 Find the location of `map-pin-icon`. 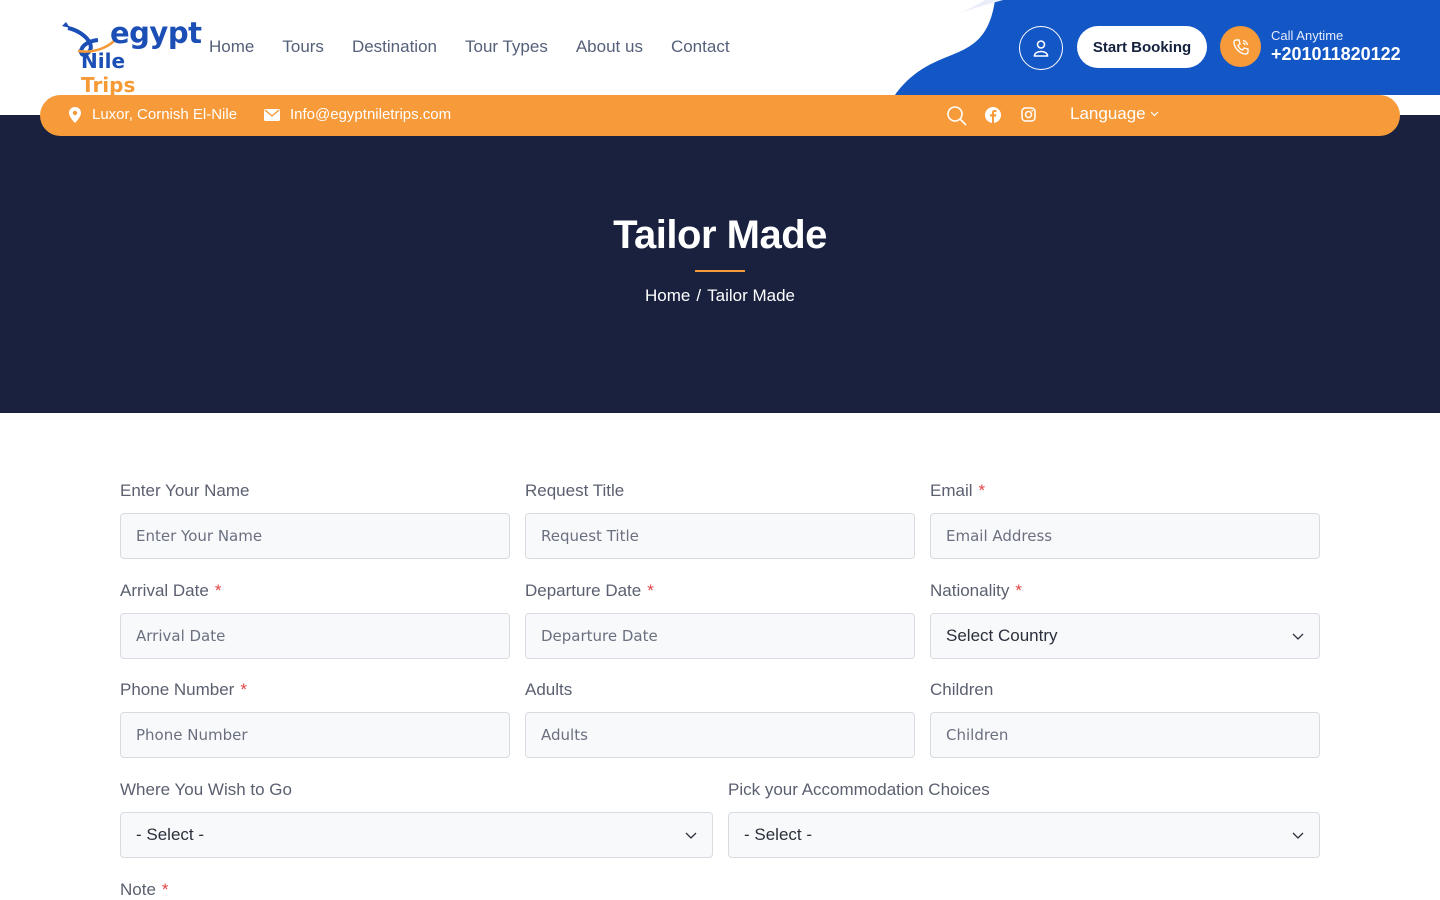

map-pin-icon is located at coordinates (75, 114).